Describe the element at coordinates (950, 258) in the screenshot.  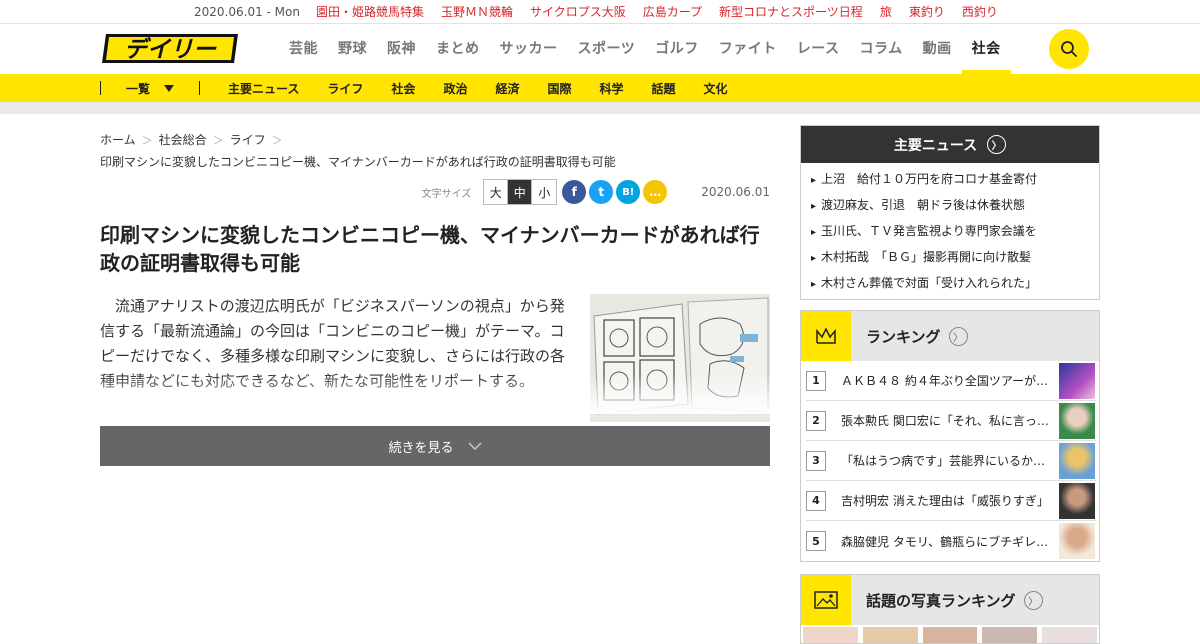
I see `news-item: 木村拓哉 「ＢＧ」撮影再開に向け散髪` at that location.